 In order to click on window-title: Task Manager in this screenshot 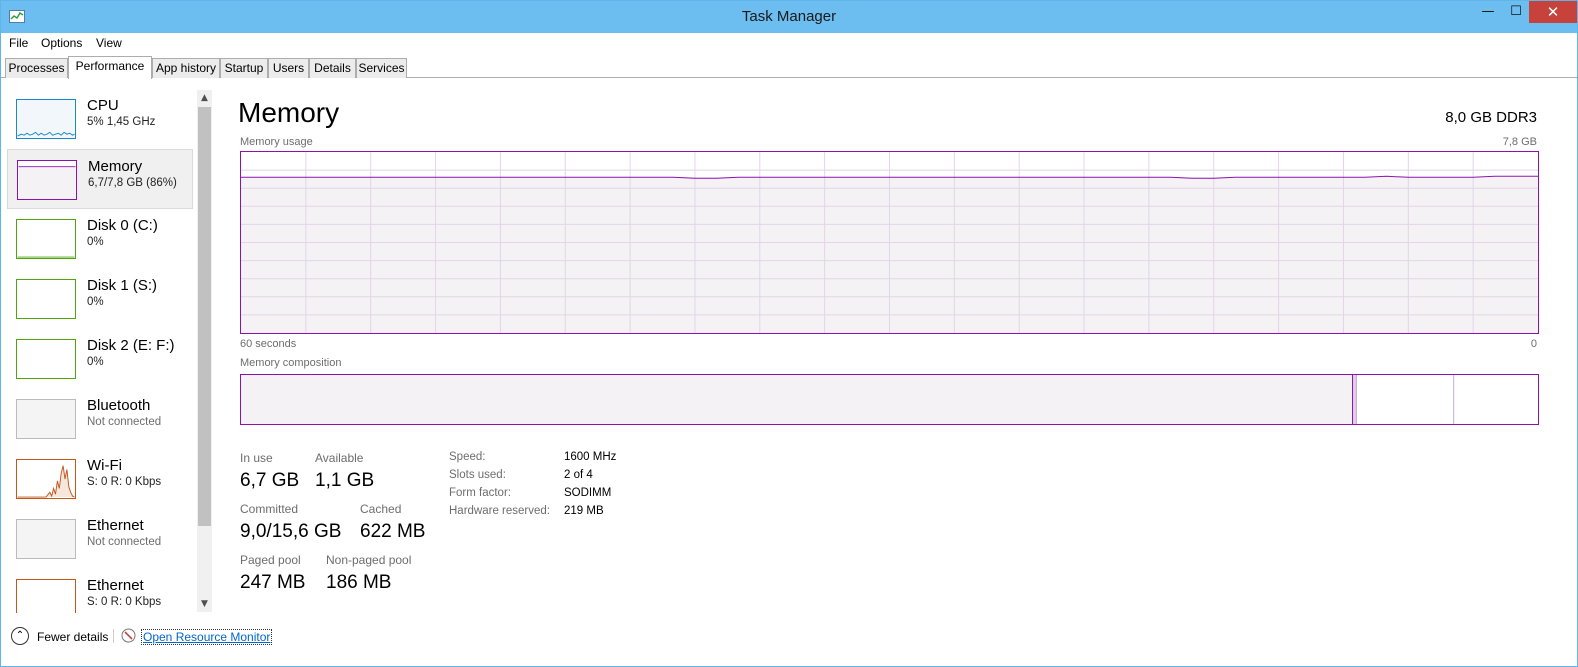, I will do `click(789, 16)`.